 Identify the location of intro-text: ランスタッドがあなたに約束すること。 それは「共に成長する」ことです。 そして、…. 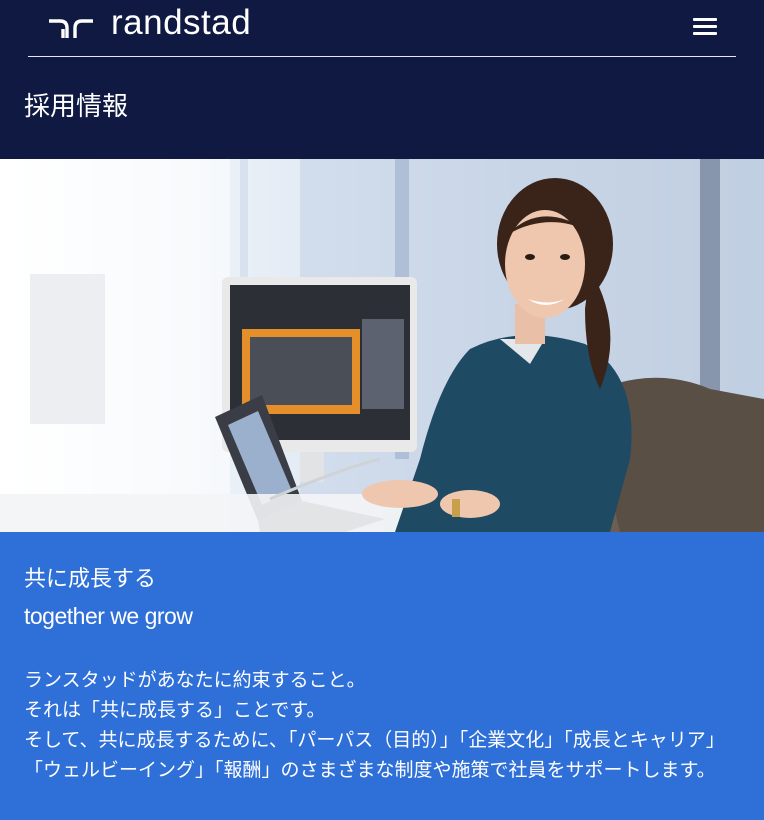
(382, 725).